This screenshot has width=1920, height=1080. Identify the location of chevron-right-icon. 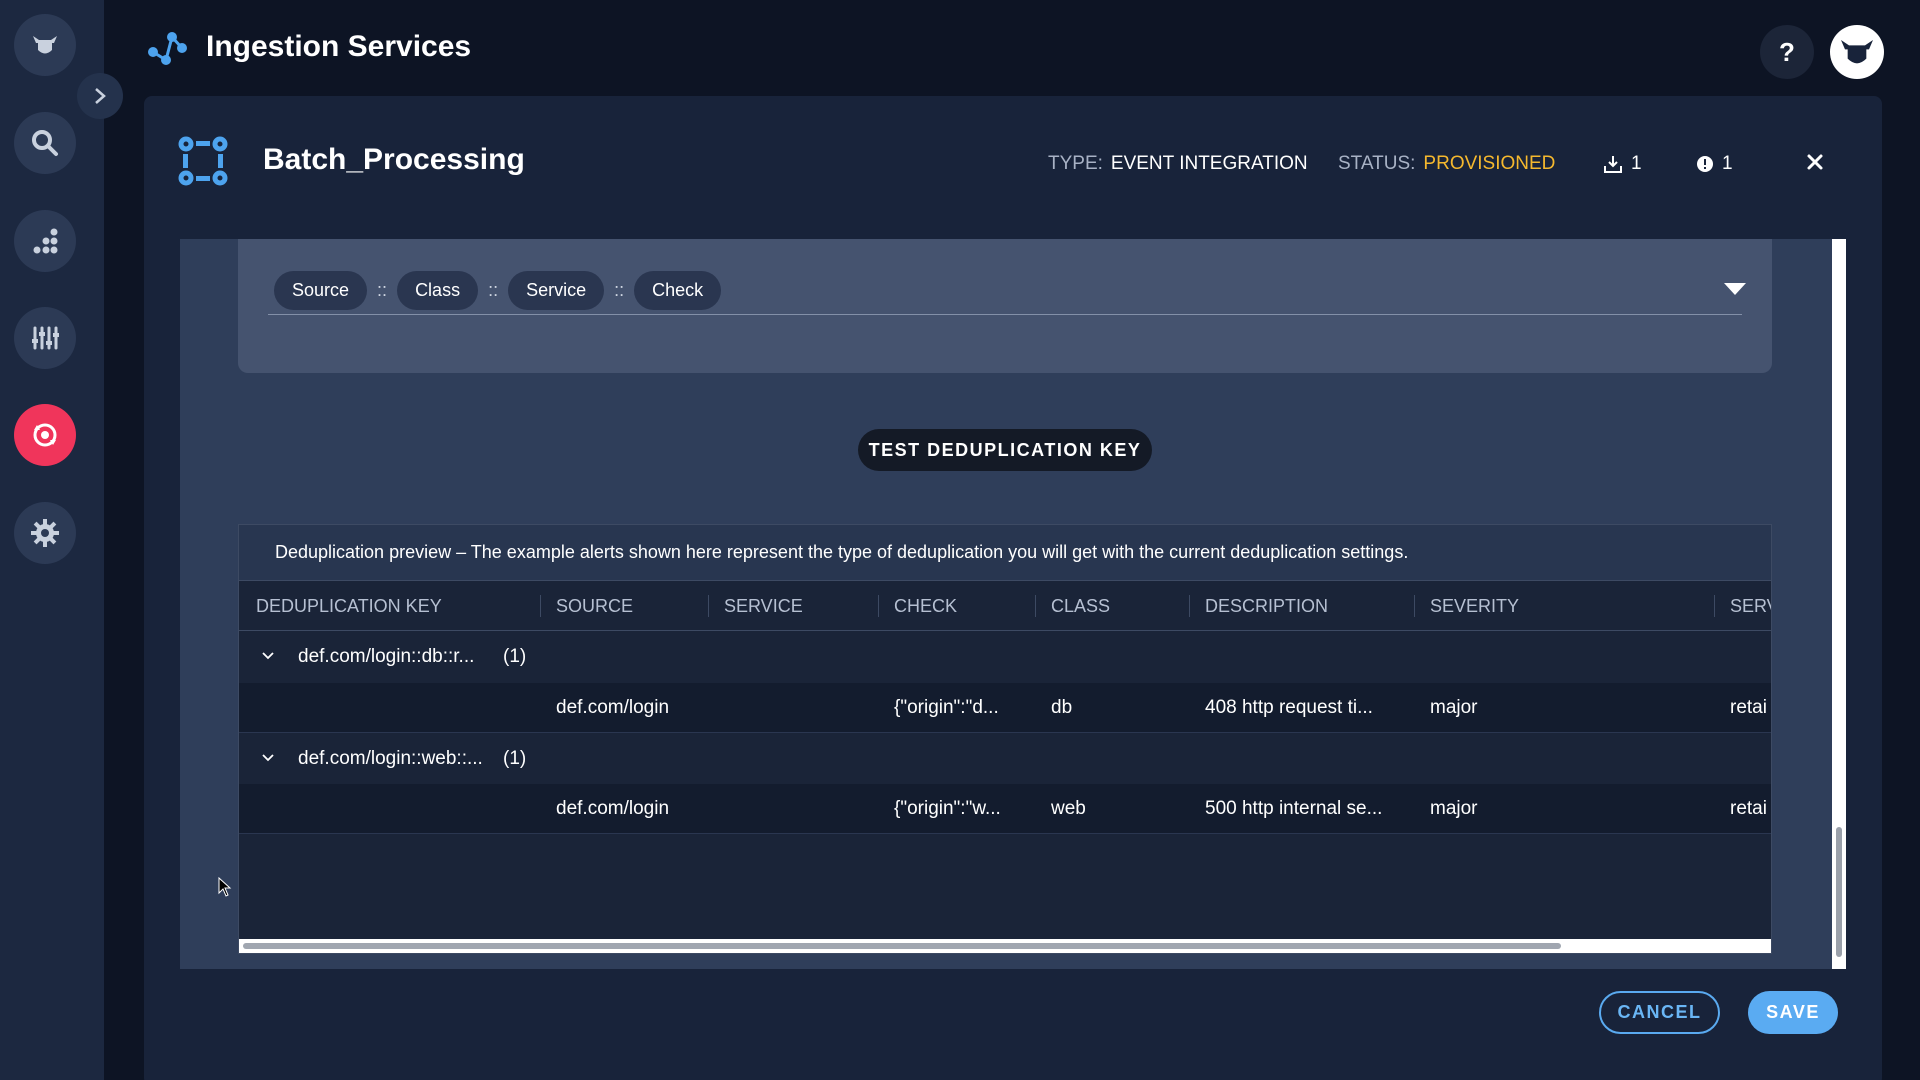
(100, 96).